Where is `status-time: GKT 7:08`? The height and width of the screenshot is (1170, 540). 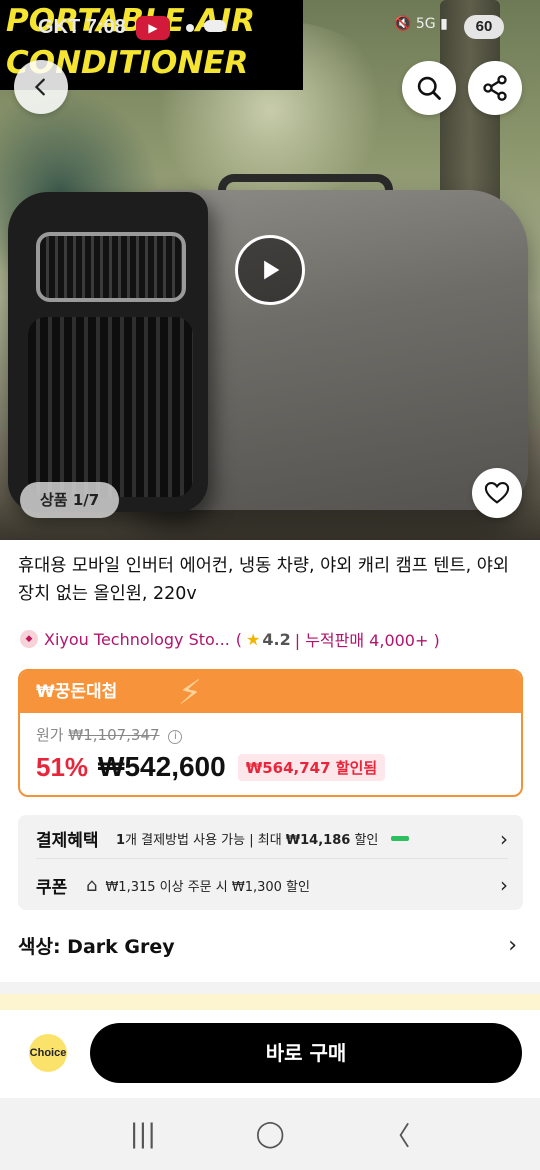
status-time: GKT 7:08 is located at coordinates (82, 27).